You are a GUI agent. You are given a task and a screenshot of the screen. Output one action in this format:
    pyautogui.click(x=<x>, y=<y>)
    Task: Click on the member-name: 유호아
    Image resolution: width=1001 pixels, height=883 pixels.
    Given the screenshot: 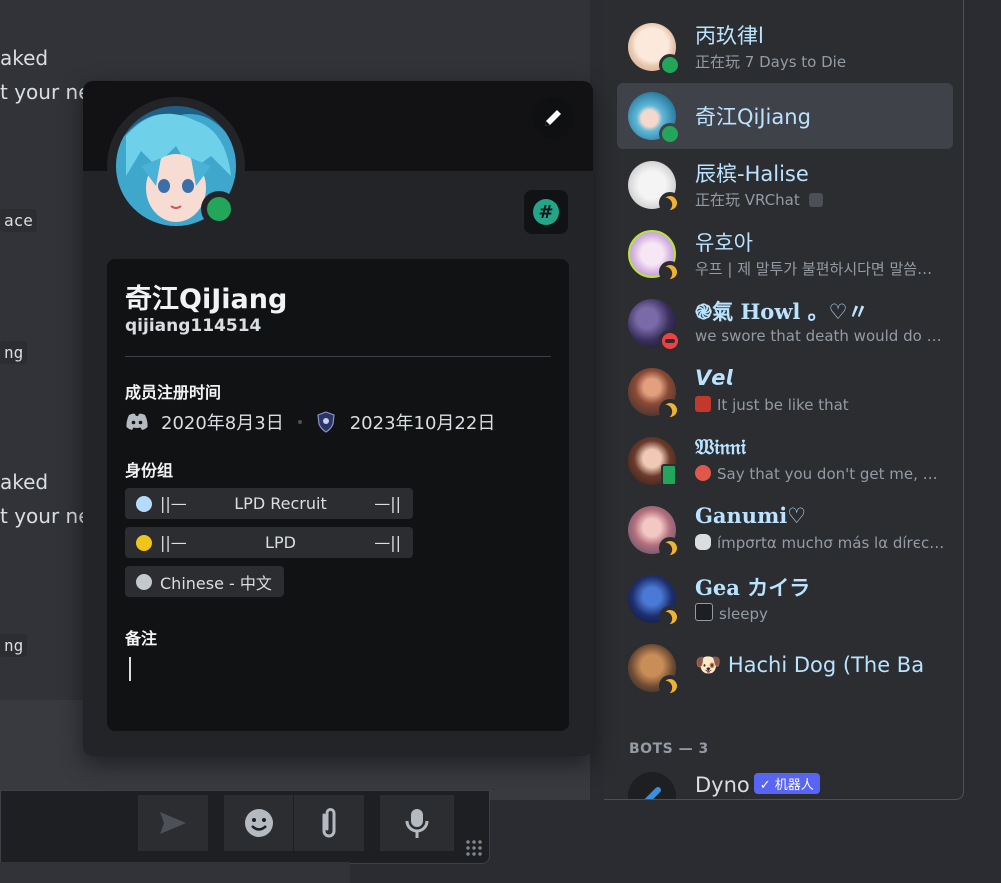 What is the action you would take?
    pyautogui.click(x=724, y=243)
    